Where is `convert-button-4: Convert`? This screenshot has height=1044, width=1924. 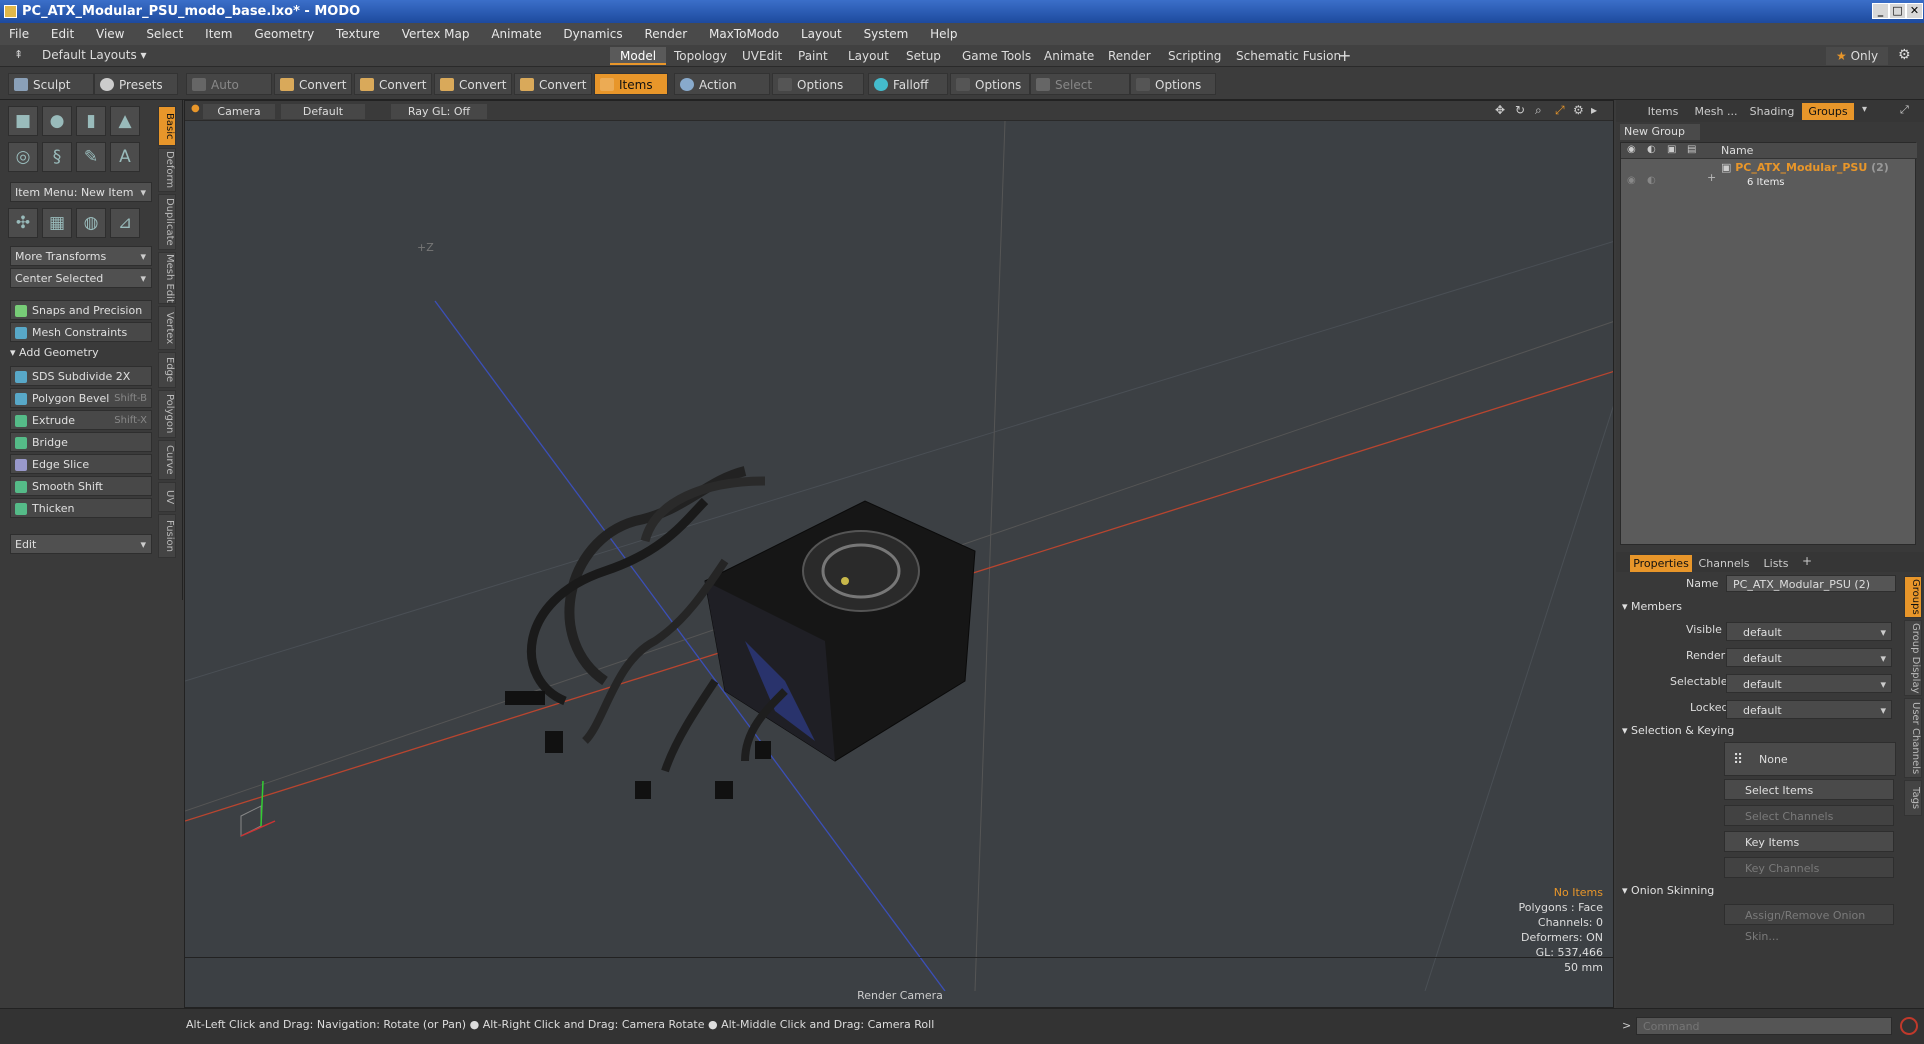
convert-button-4: Convert is located at coordinates (553, 84).